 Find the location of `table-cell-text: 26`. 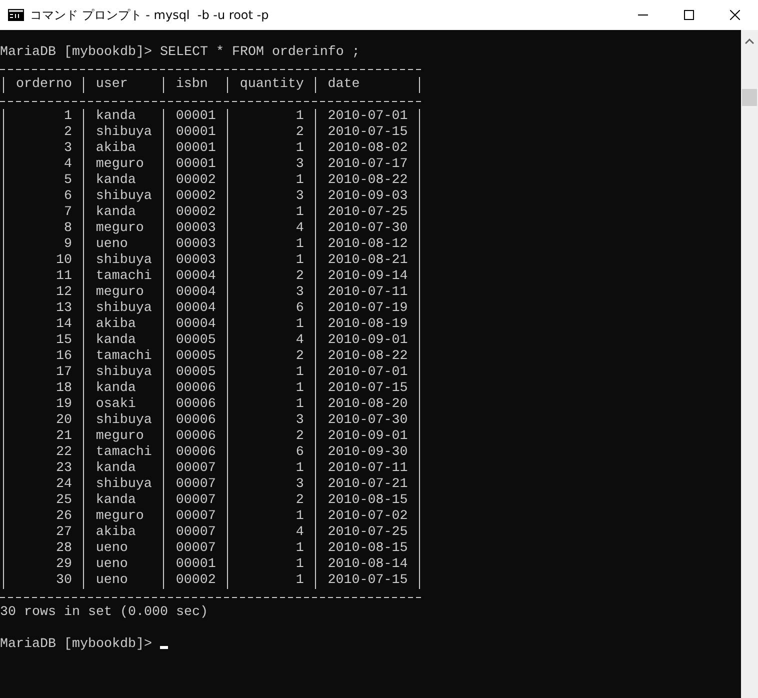

table-cell-text: 26 is located at coordinates (63, 517).